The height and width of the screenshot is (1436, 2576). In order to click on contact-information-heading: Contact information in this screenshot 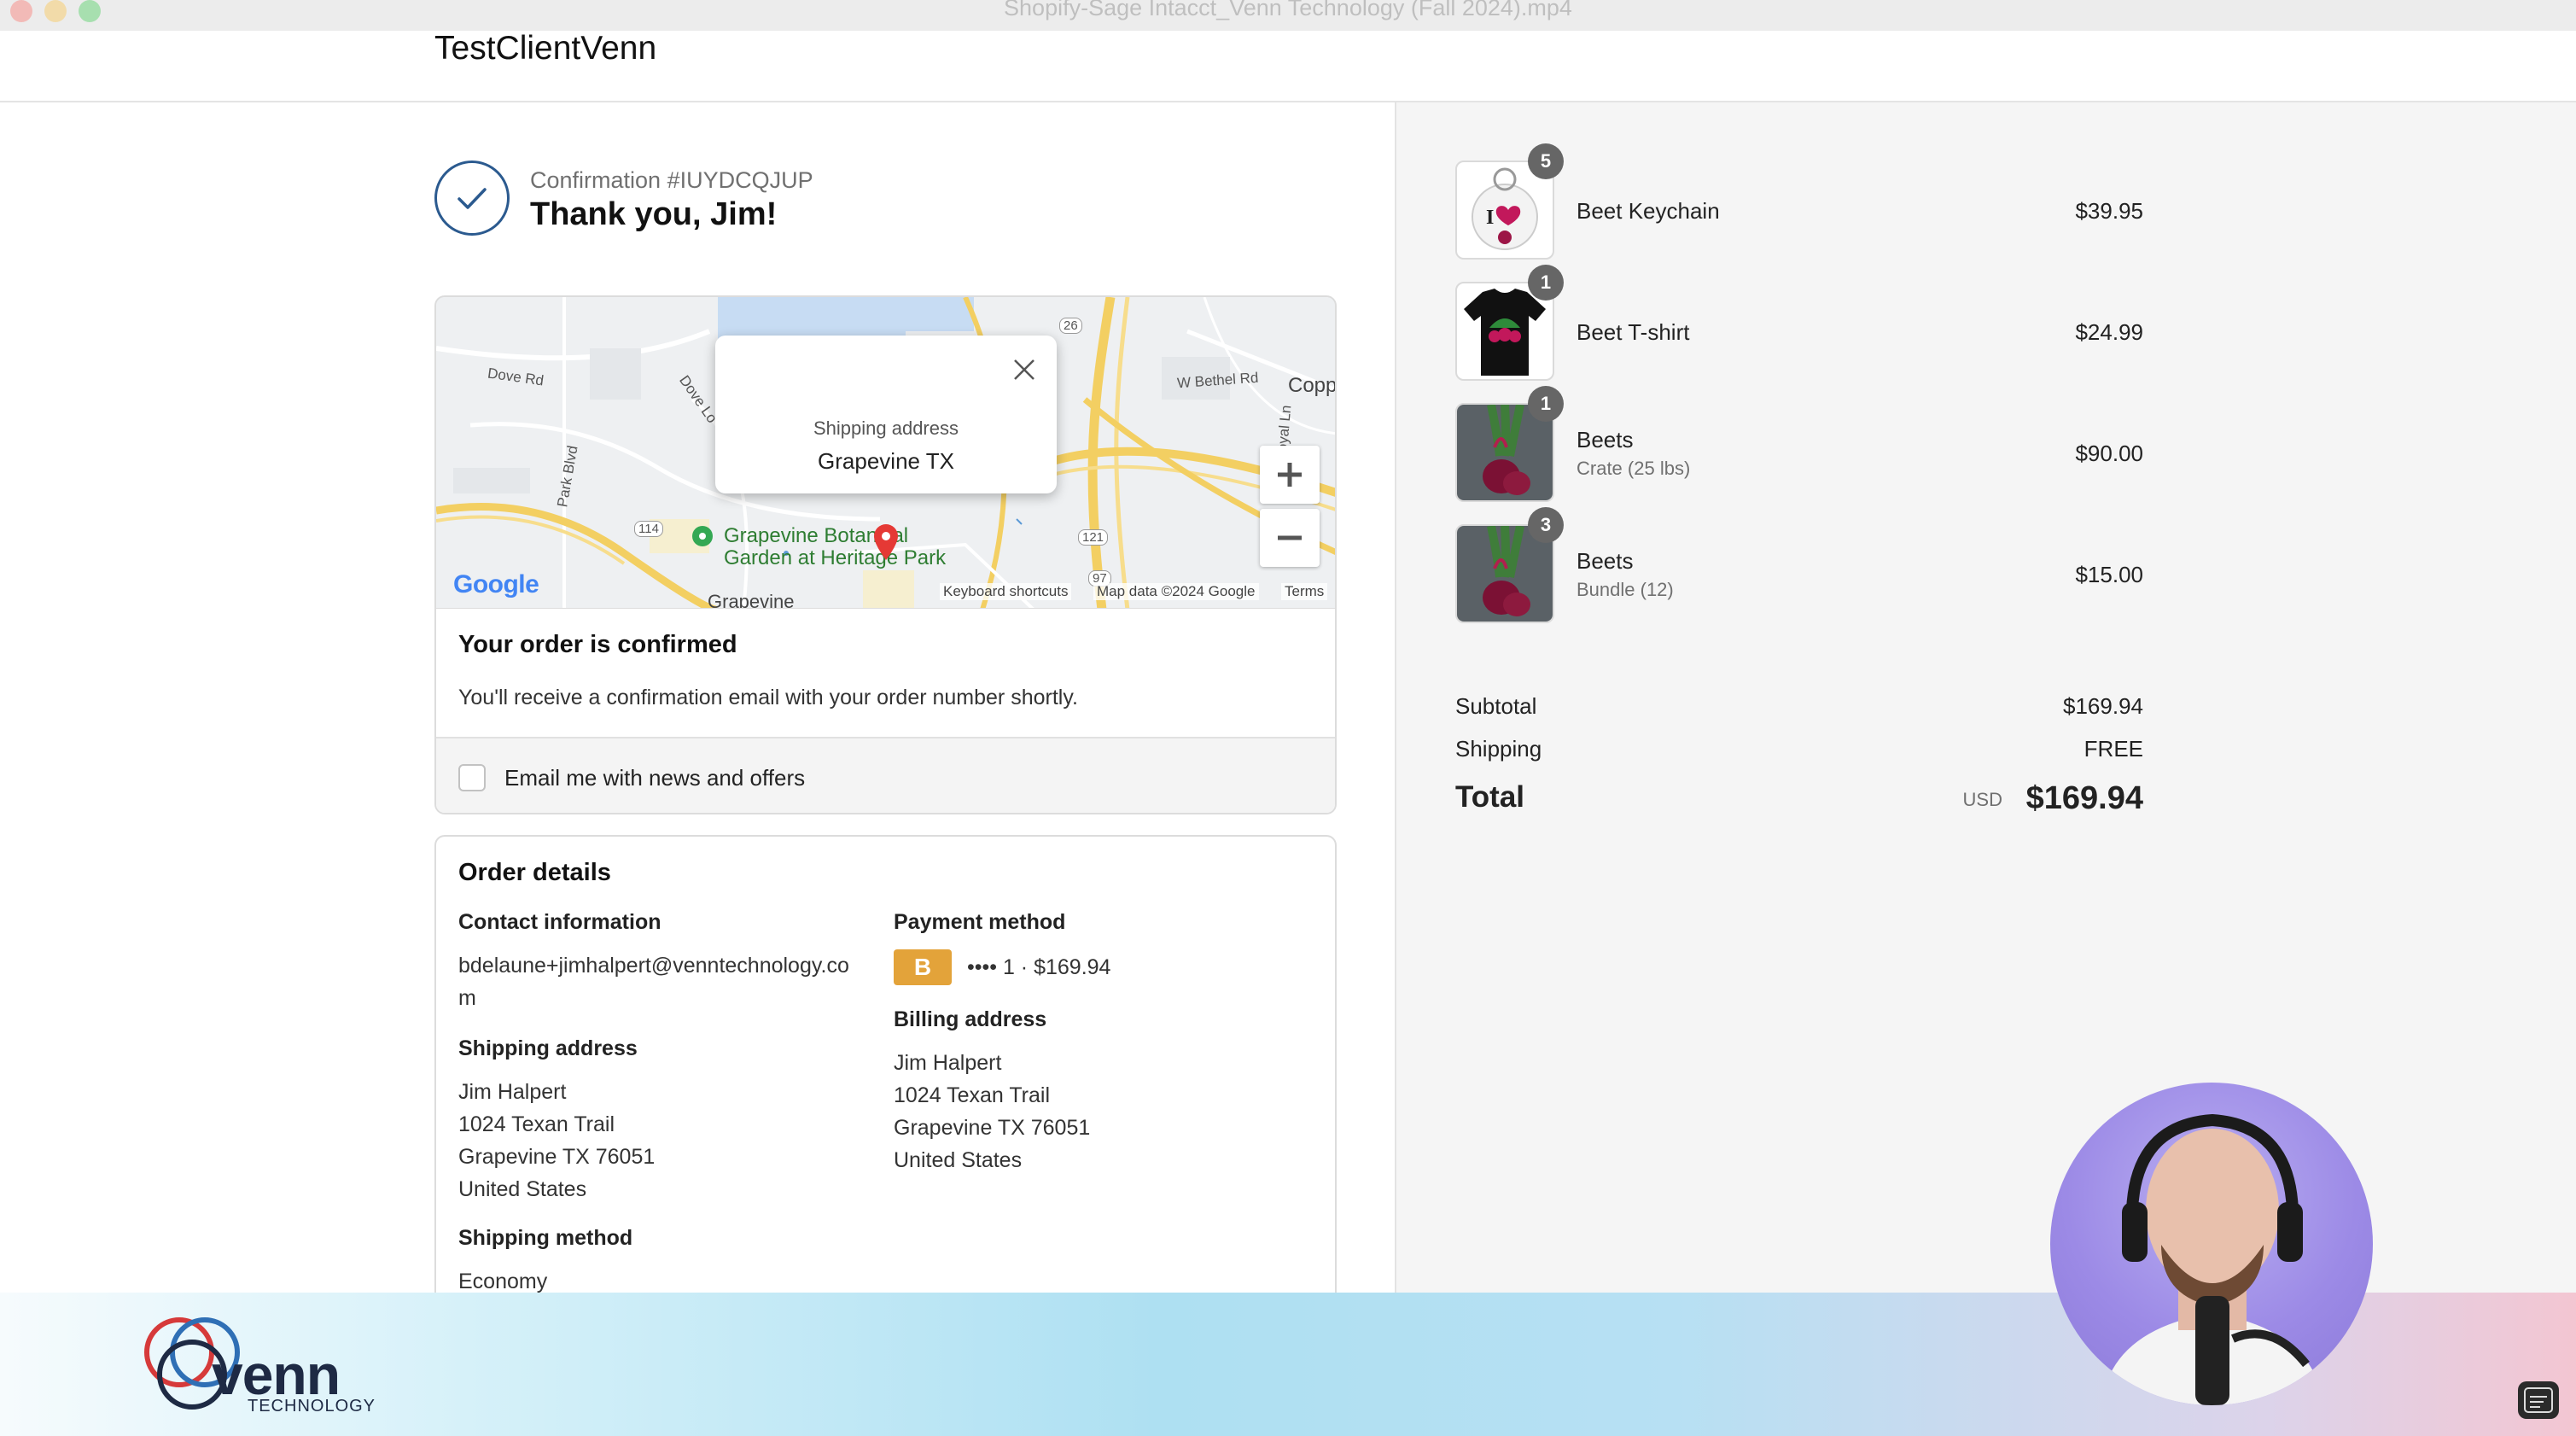, I will do `click(559, 922)`.